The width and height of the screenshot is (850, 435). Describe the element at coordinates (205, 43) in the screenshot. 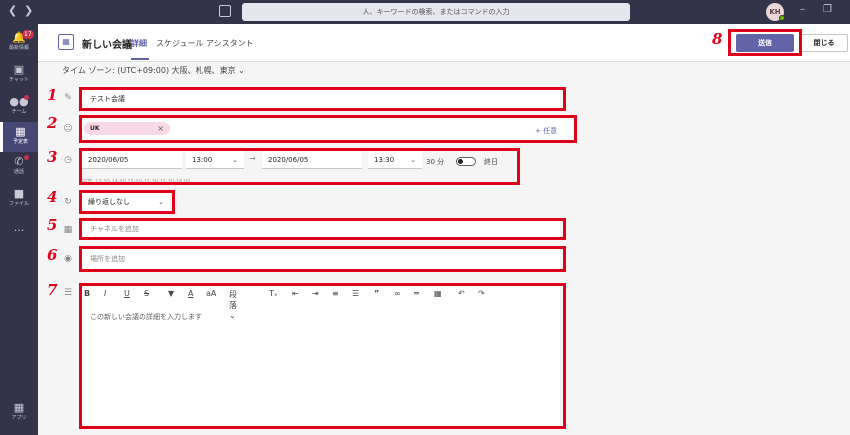

I see `tab-scheduling-assistant: スケジュール アシスタント` at that location.